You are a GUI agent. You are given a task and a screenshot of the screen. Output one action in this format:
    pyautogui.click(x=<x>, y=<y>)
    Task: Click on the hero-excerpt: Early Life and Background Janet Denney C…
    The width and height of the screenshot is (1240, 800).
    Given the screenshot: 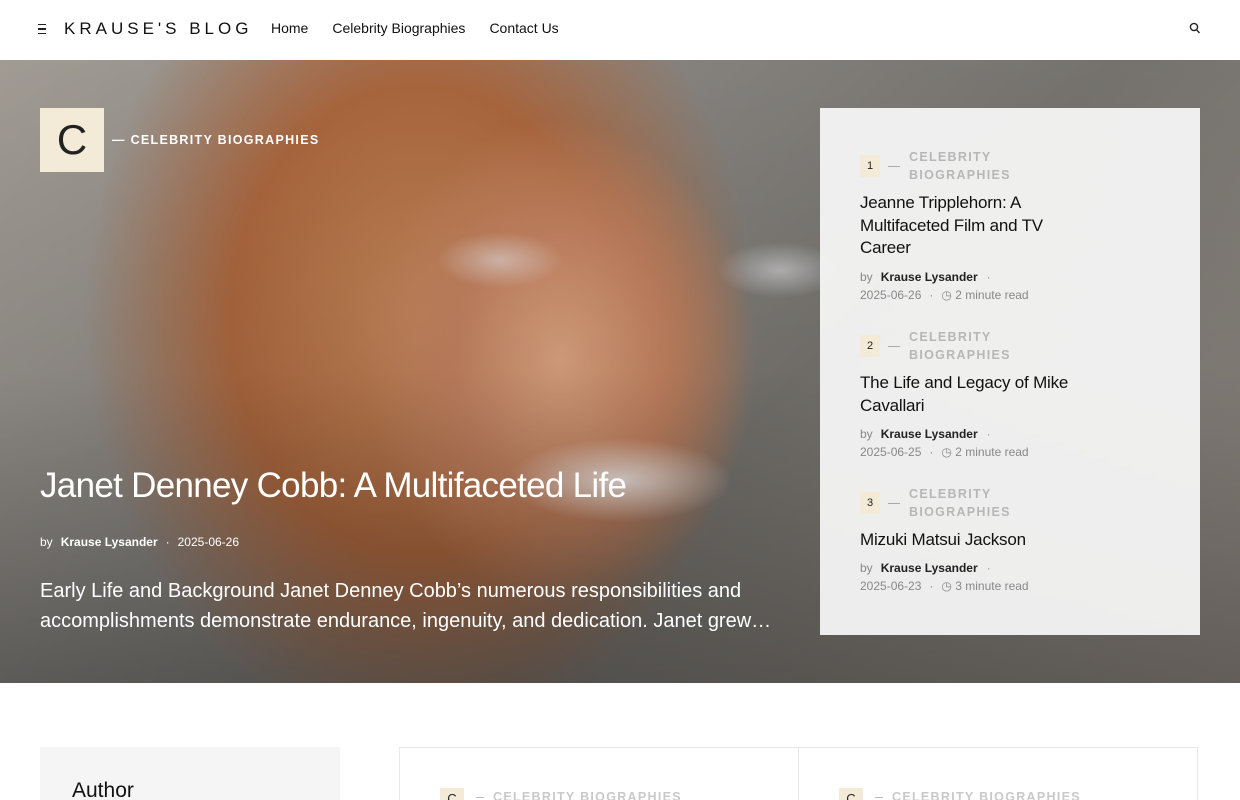 What is the action you would take?
    pyautogui.click(x=406, y=606)
    